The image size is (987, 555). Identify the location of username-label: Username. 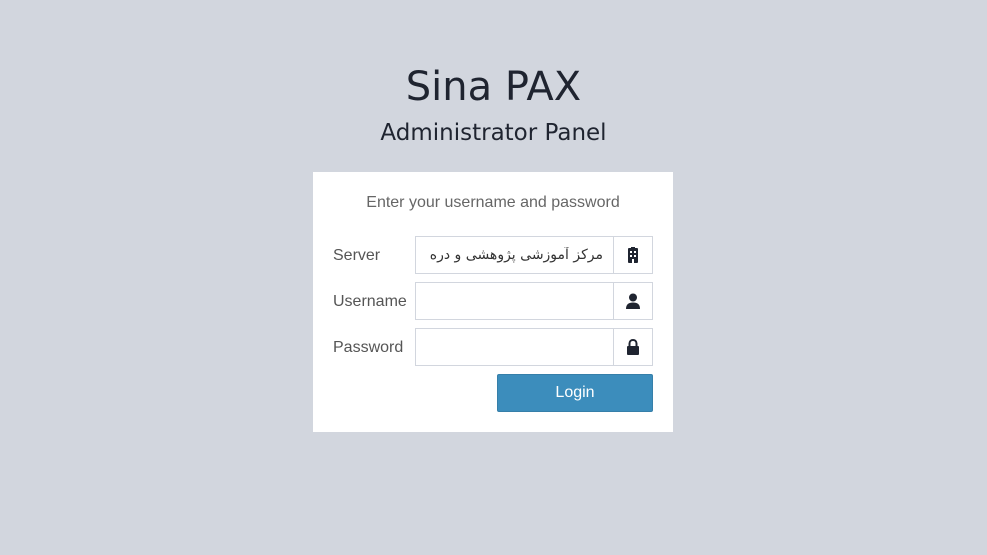
(370, 301).